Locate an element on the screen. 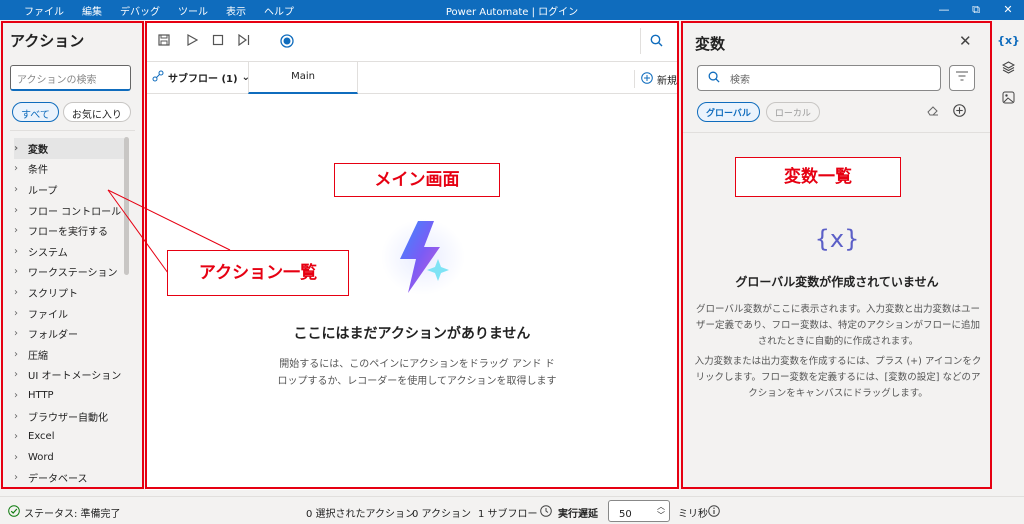  annotation-vars-label: 変数一覧 is located at coordinates (818, 177).